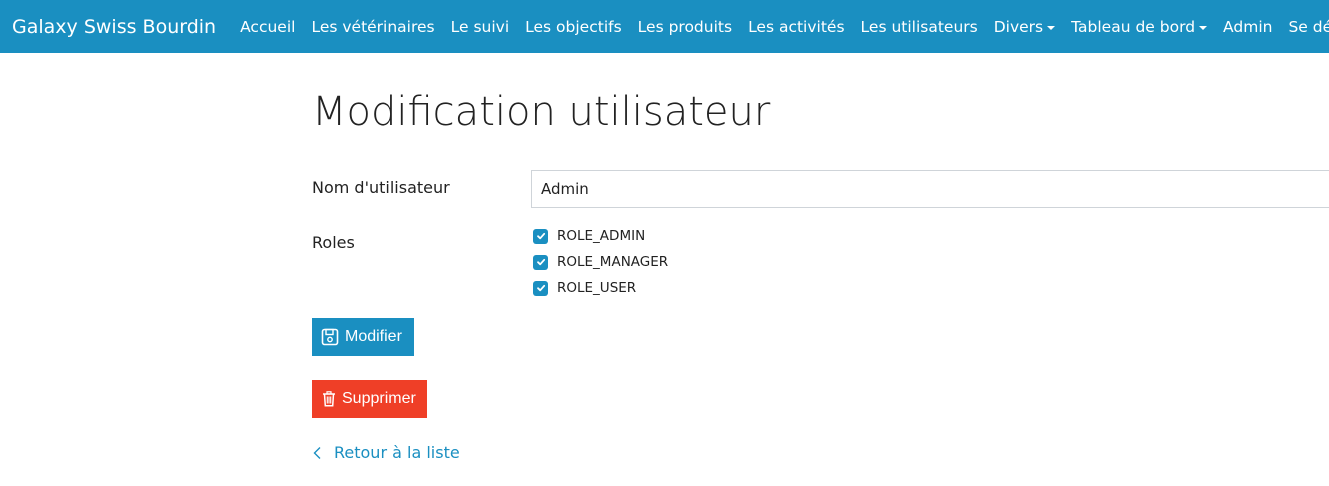  I want to click on nav-item-logout: Se déconnecter, so click(1308, 27).